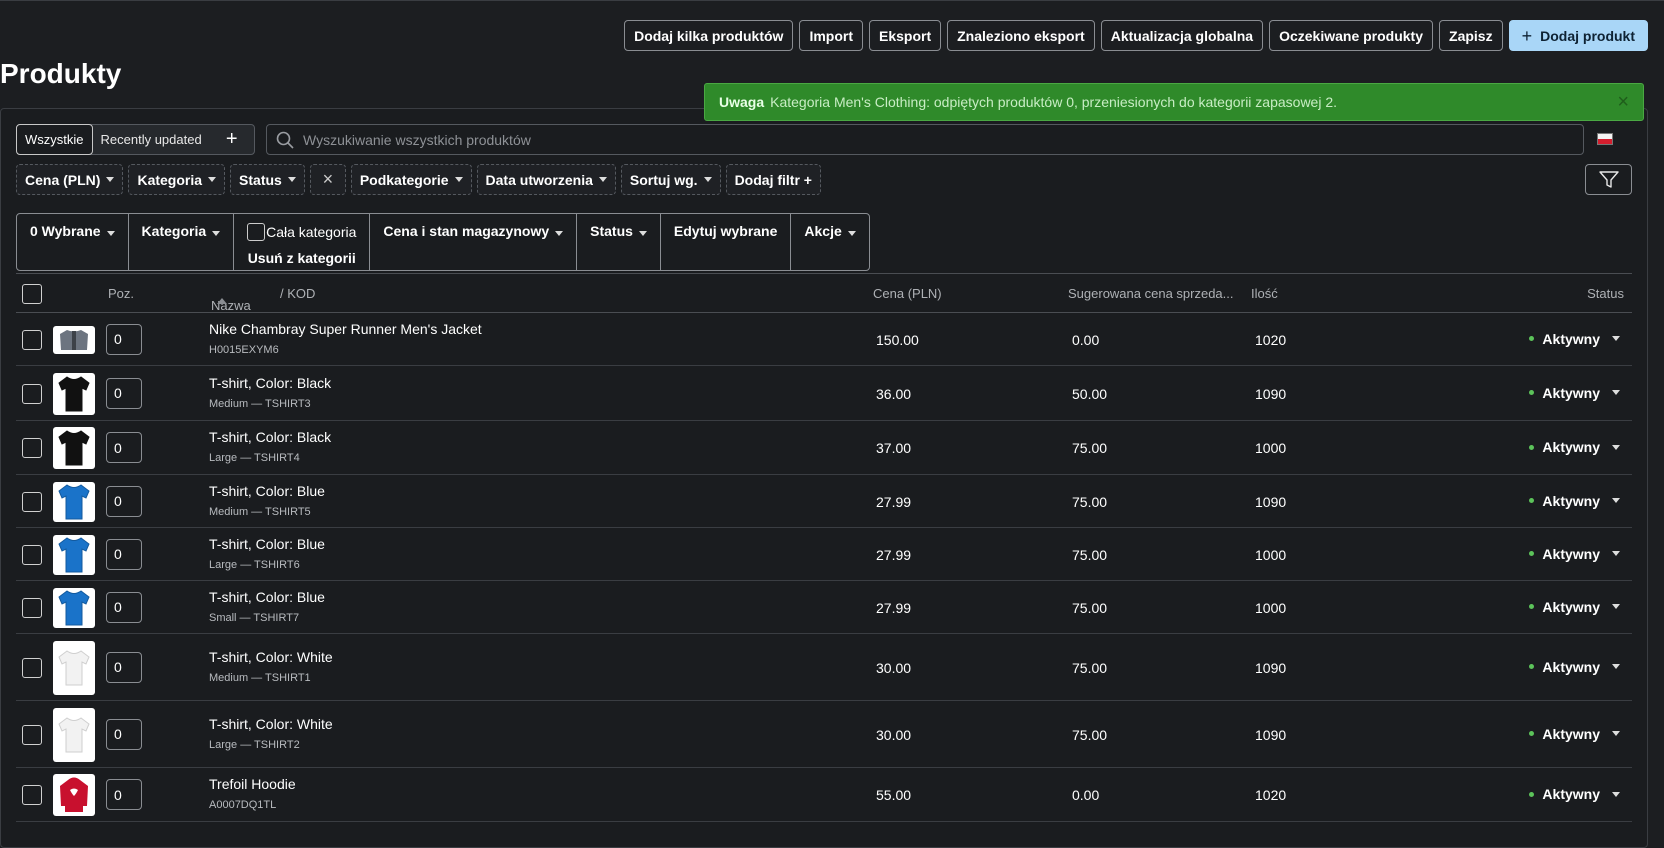  Describe the element at coordinates (301, 258) in the screenshot. I see `remove-from-category-button: Usuń z kategorii` at that location.